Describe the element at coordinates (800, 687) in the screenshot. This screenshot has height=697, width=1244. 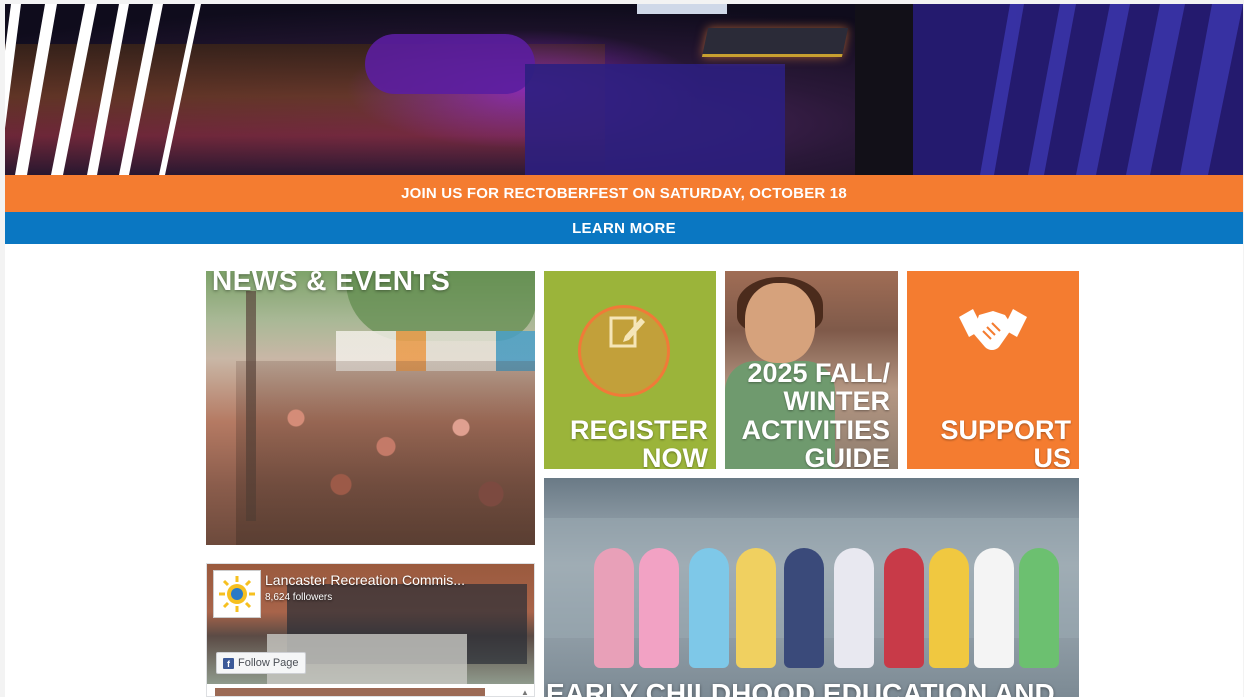
I see `ece-title: EARLY CHILDHOOD EDUCATION AND` at that location.